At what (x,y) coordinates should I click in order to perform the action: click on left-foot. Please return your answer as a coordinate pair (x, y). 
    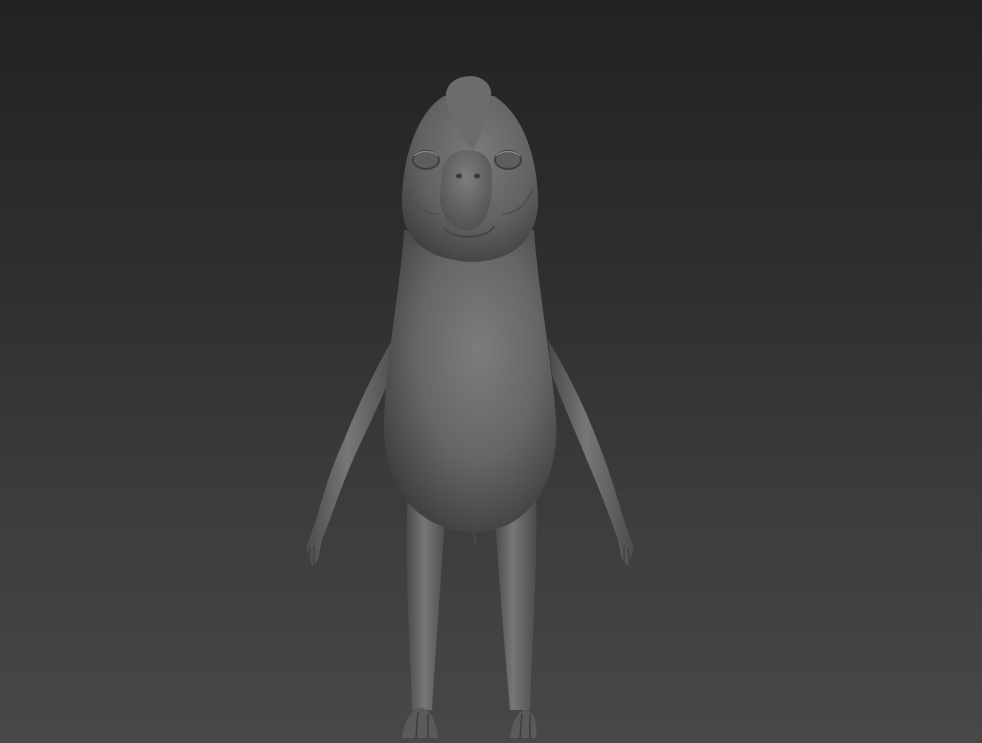
    Looking at the image, I should click on (420, 723).